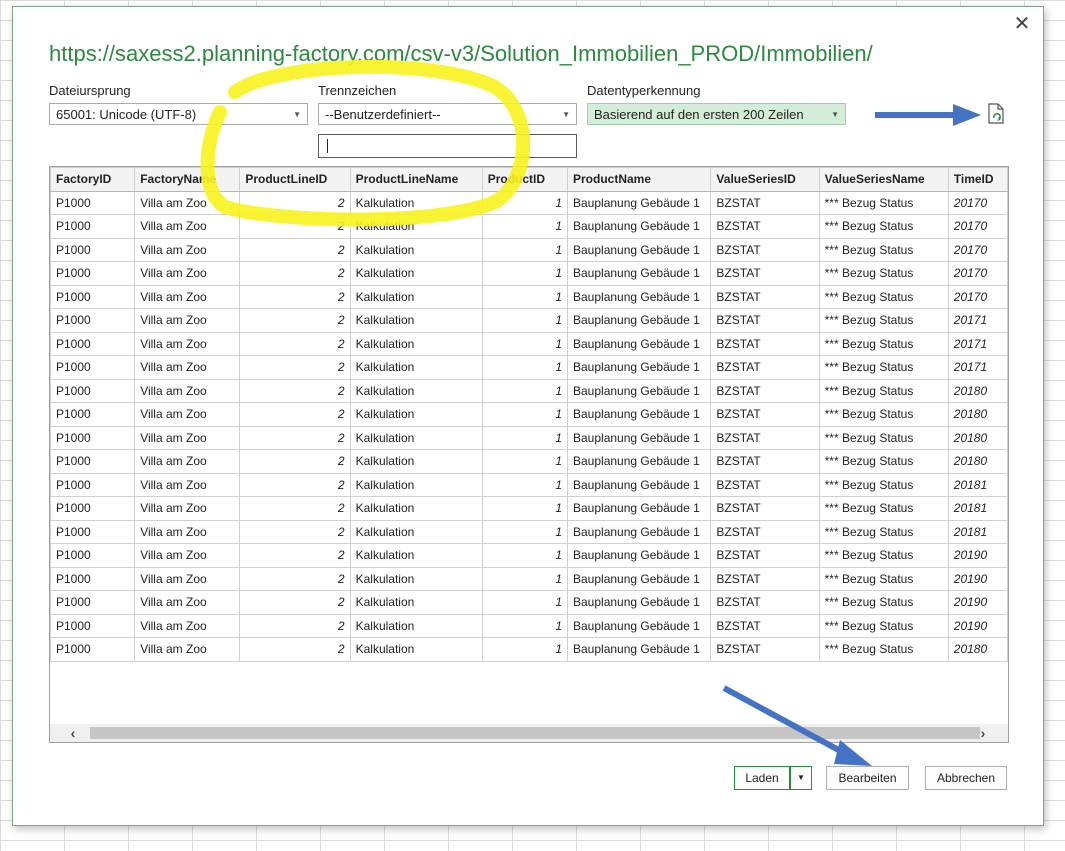 Image resolution: width=1065 pixels, height=851 pixels. I want to click on load-dropdown-button: ▼, so click(801, 778).